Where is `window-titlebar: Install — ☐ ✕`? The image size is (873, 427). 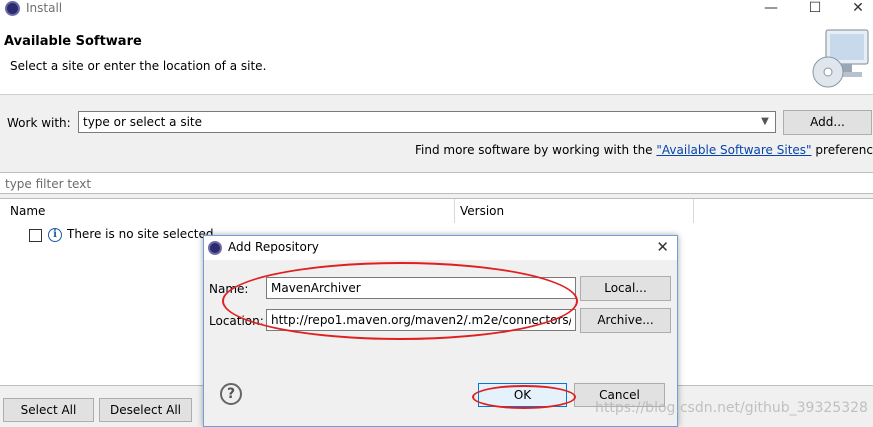
window-titlebar: Install — ☐ ✕ is located at coordinates (436, 9).